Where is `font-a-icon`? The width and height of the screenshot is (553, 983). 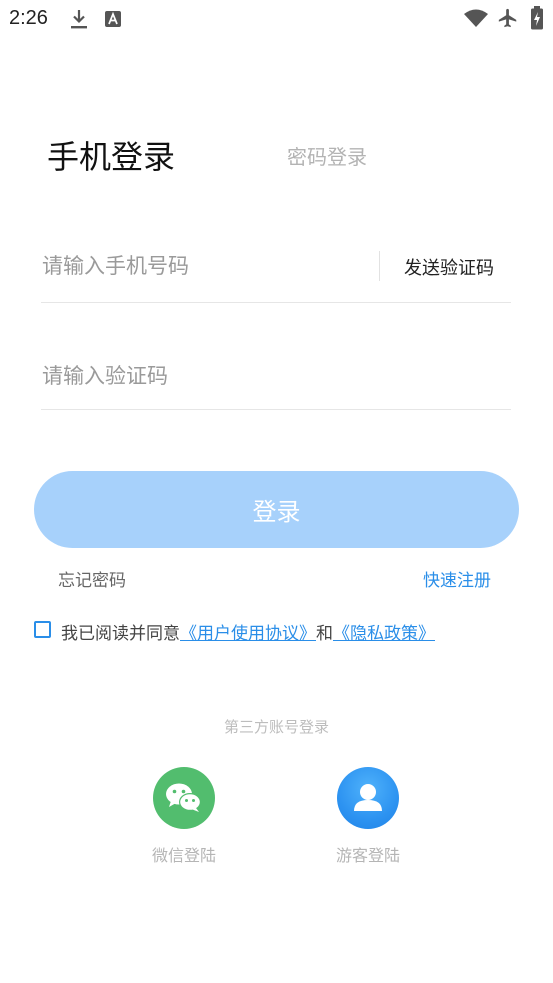
font-a-icon is located at coordinates (113, 19).